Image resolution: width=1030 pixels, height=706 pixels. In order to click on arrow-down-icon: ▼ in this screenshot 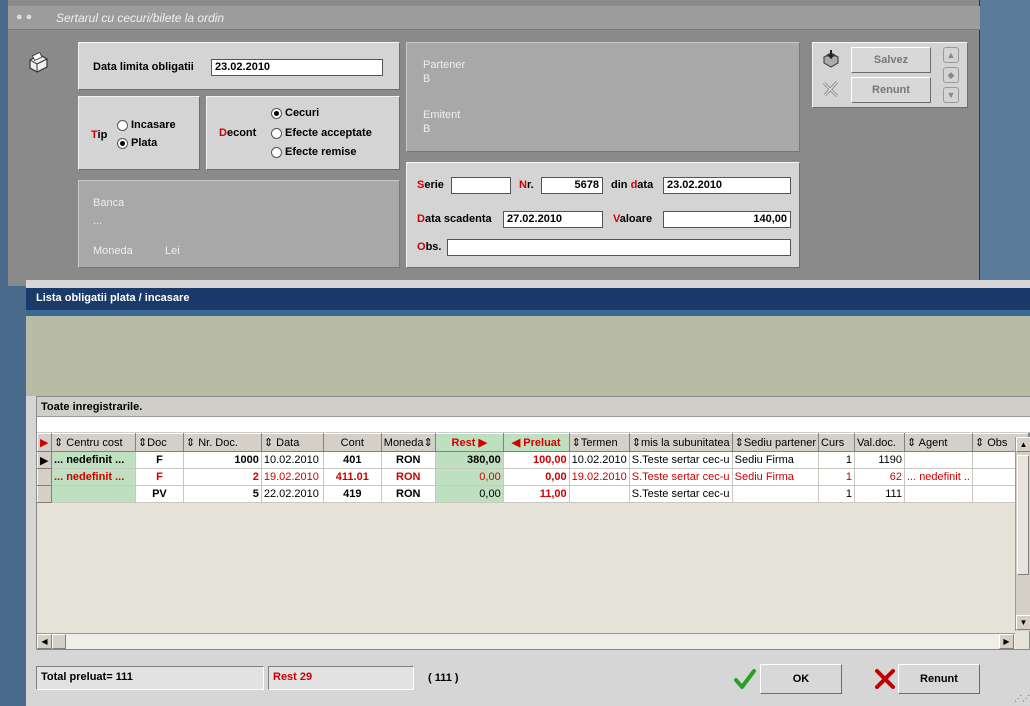, I will do `click(951, 95)`.